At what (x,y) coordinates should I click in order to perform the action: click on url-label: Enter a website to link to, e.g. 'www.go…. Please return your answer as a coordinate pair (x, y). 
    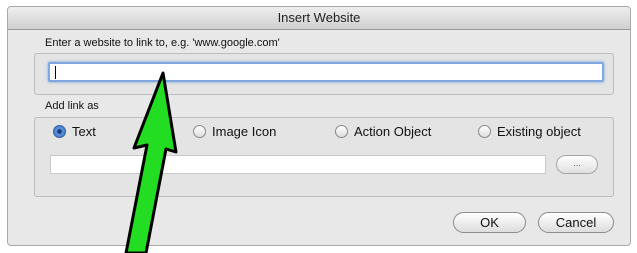
    Looking at the image, I should click on (162, 43).